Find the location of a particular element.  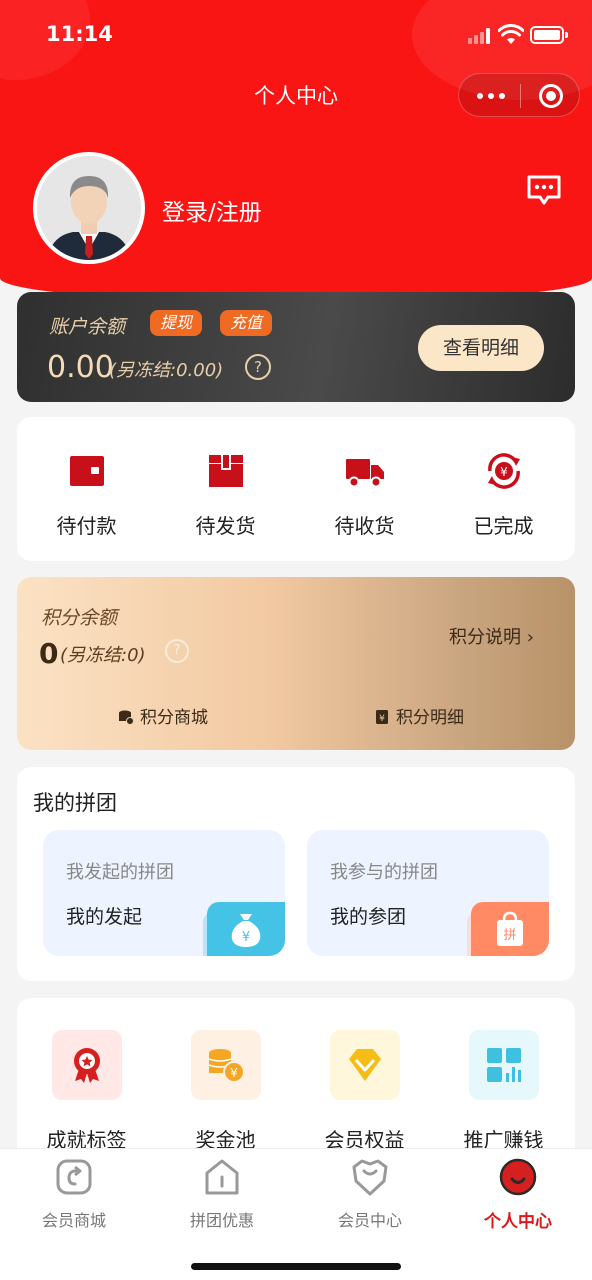

recharge-tag: 充值 is located at coordinates (246, 323).